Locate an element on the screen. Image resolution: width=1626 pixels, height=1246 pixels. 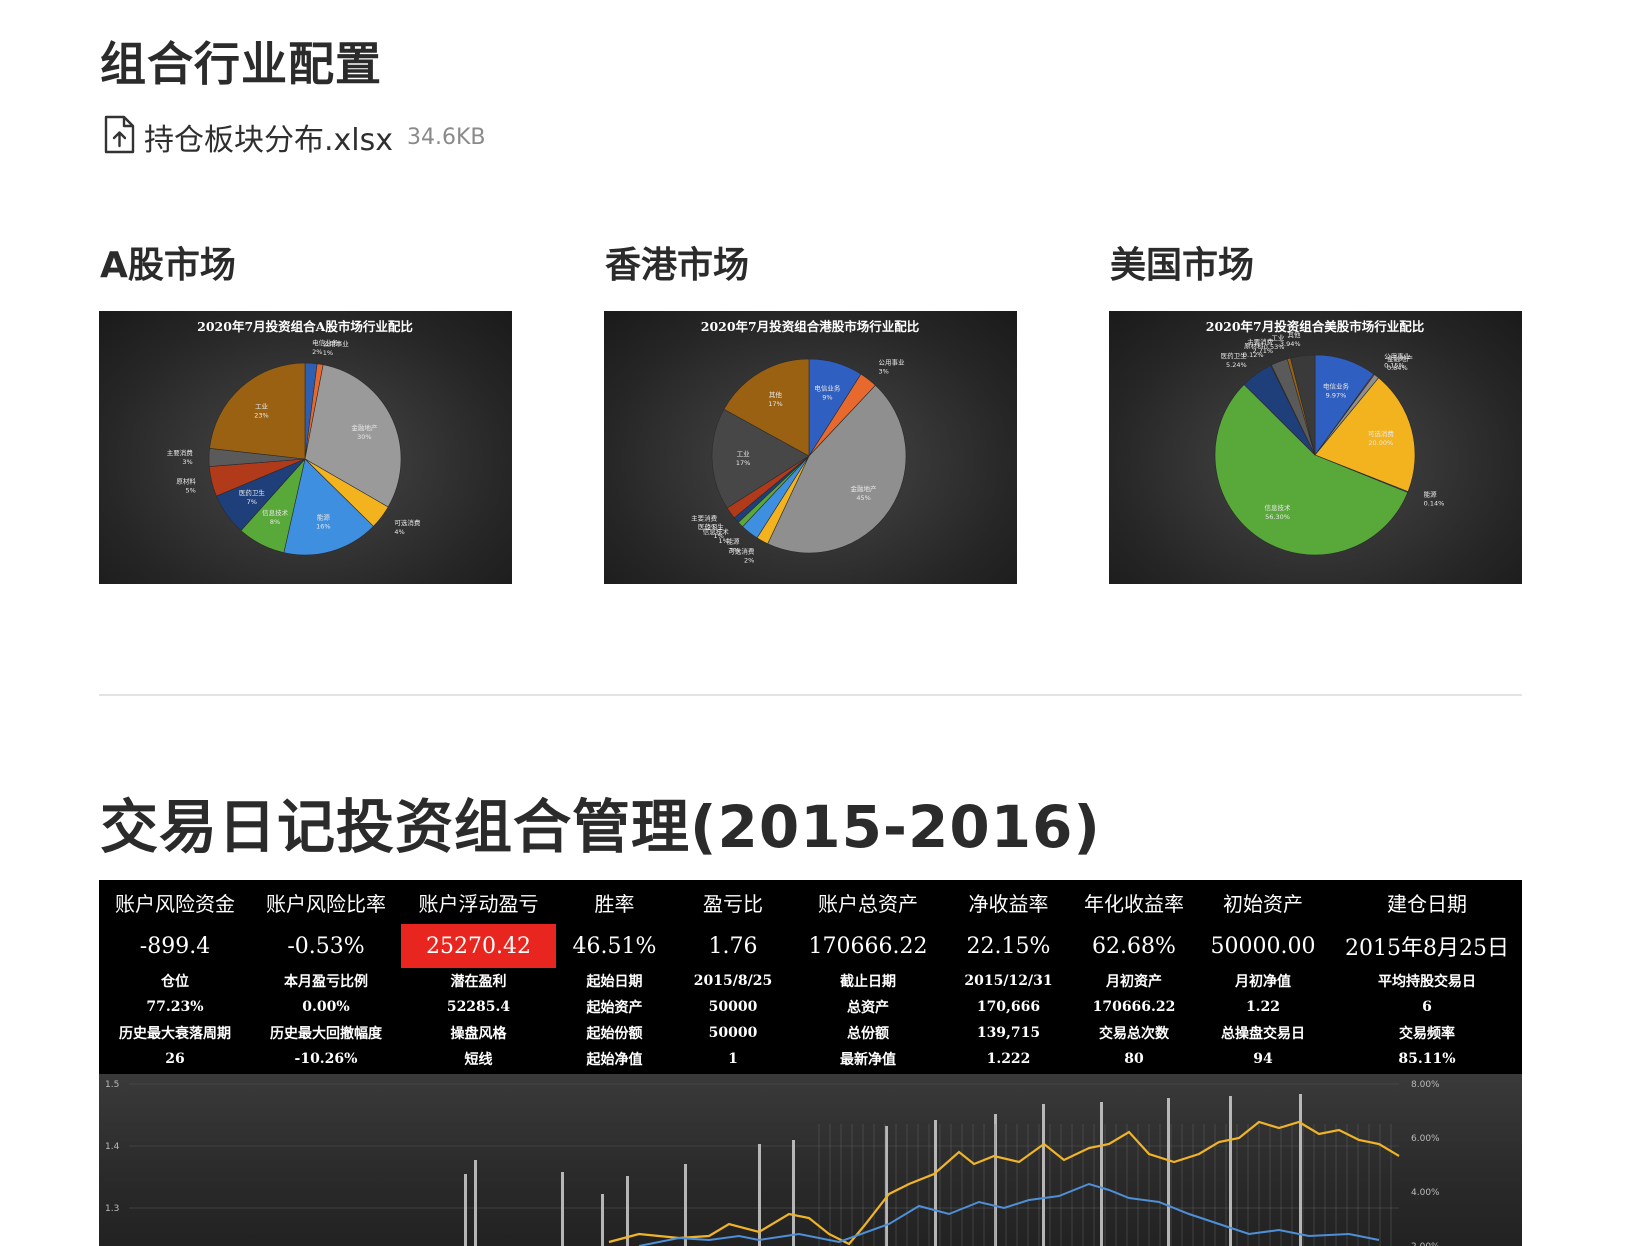
stats-cell: 1 is located at coordinates (733, 1059).